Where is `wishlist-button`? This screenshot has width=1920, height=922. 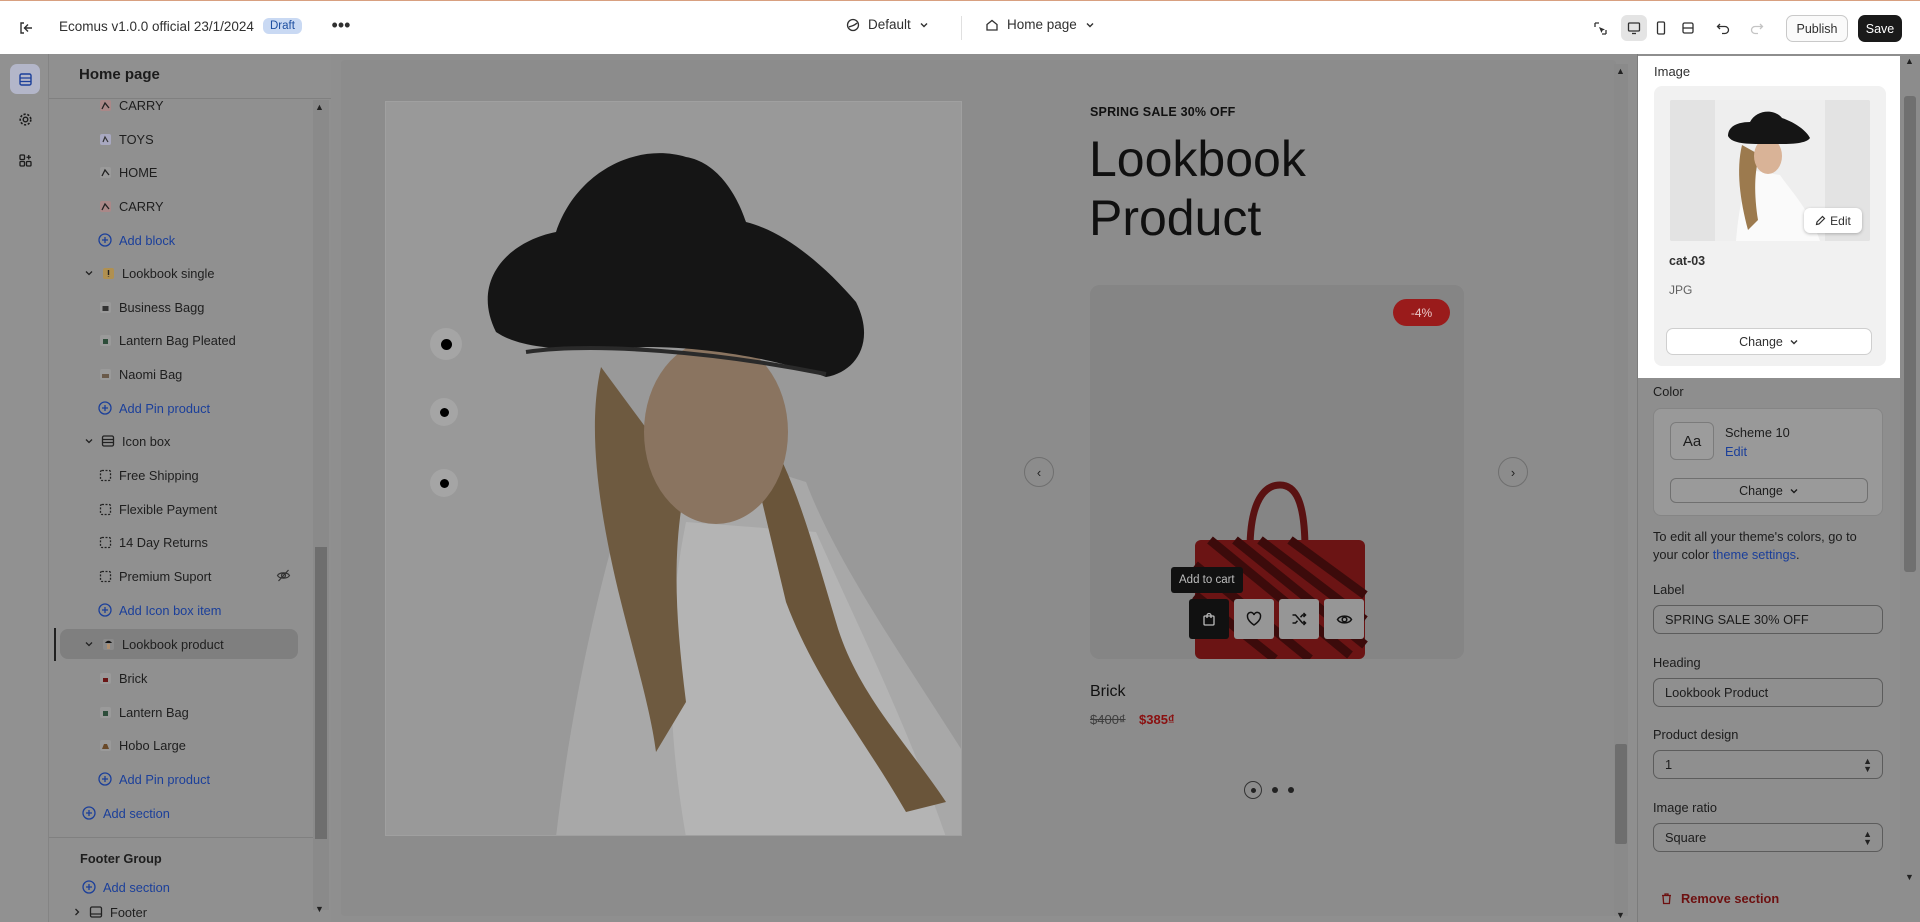 wishlist-button is located at coordinates (1254, 619).